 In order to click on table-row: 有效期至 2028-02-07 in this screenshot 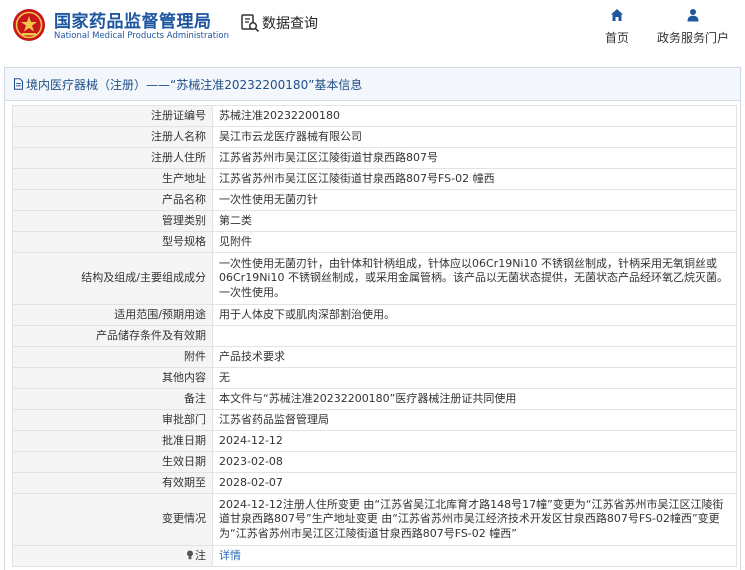, I will do `click(374, 483)`.